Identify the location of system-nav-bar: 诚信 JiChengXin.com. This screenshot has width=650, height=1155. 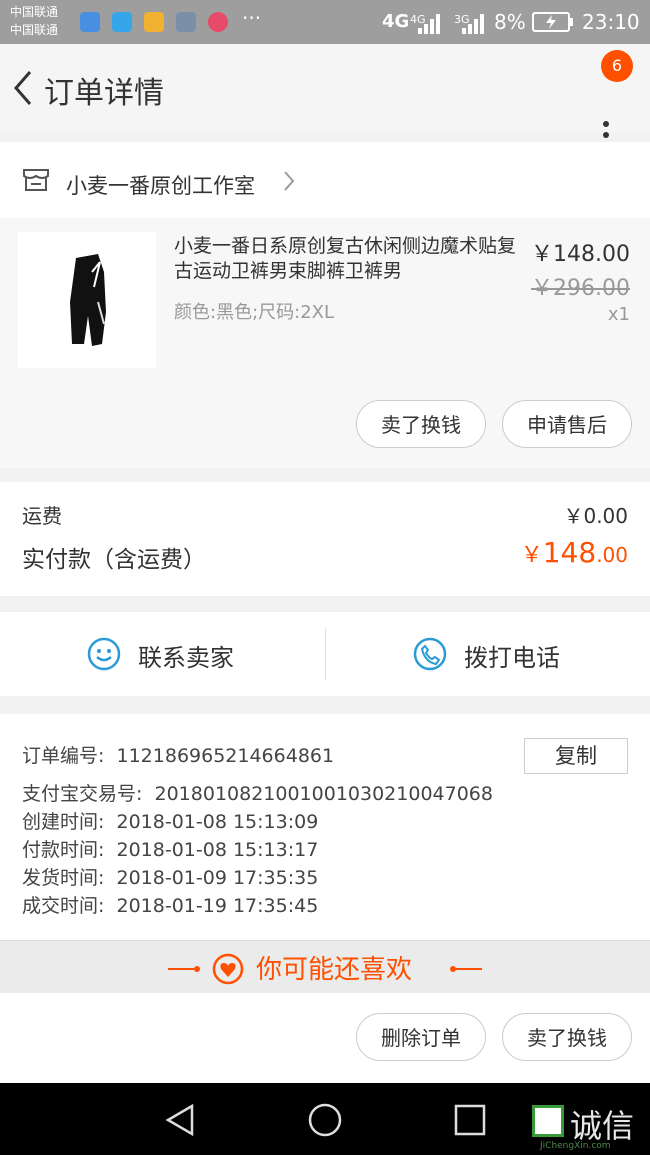
(325, 1119).